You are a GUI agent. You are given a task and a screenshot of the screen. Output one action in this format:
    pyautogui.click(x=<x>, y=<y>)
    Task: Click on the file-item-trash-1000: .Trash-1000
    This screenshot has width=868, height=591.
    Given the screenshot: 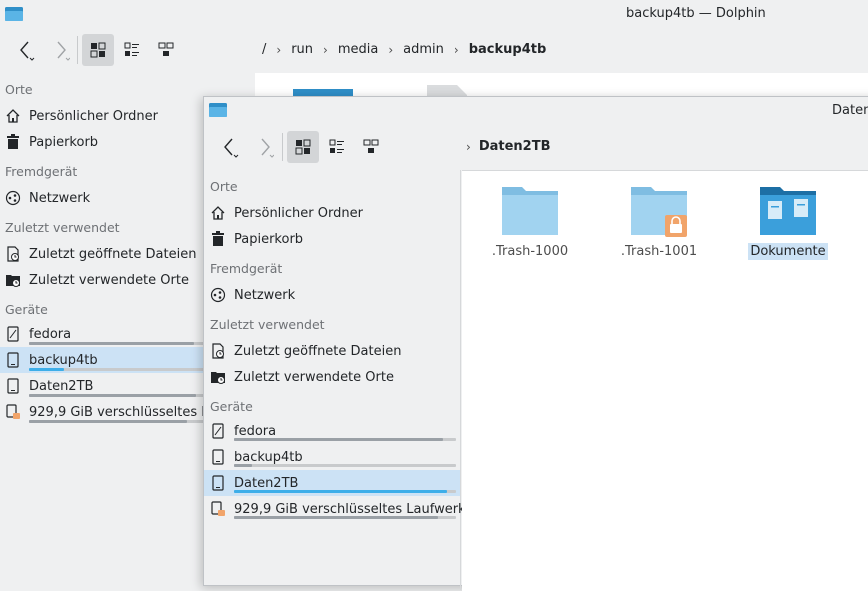 What is the action you would take?
    pyautogui.click(x=530, y=221)
    